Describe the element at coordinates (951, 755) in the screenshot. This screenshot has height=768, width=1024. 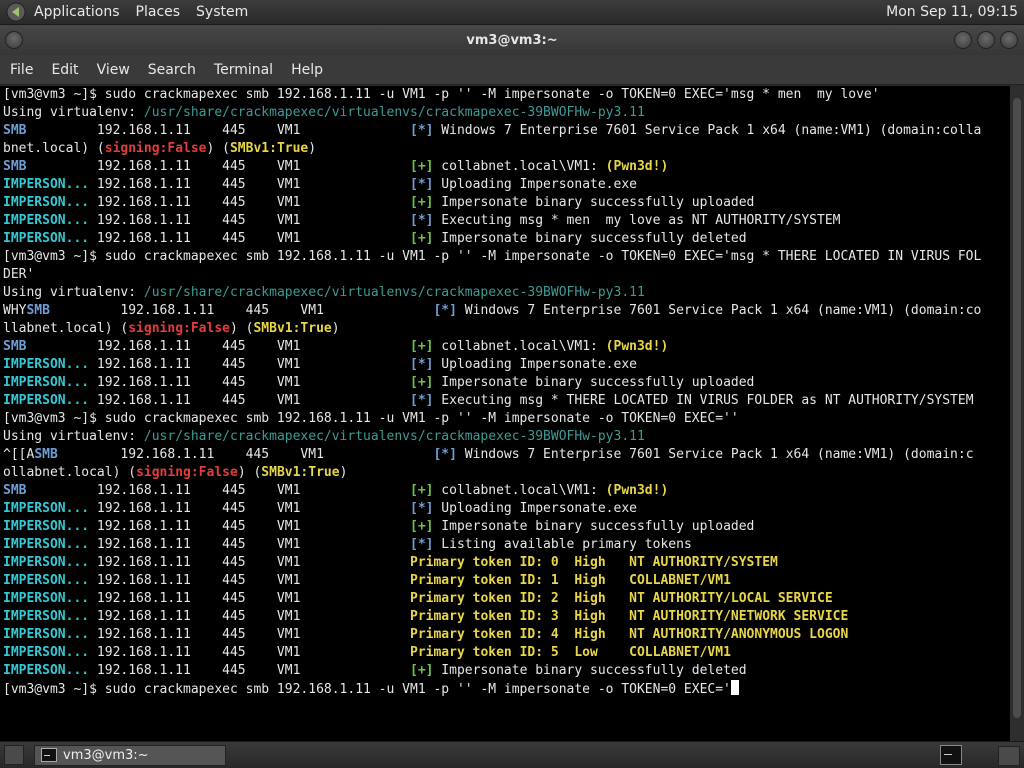
I see `workspace-terminal-icon` at that location.